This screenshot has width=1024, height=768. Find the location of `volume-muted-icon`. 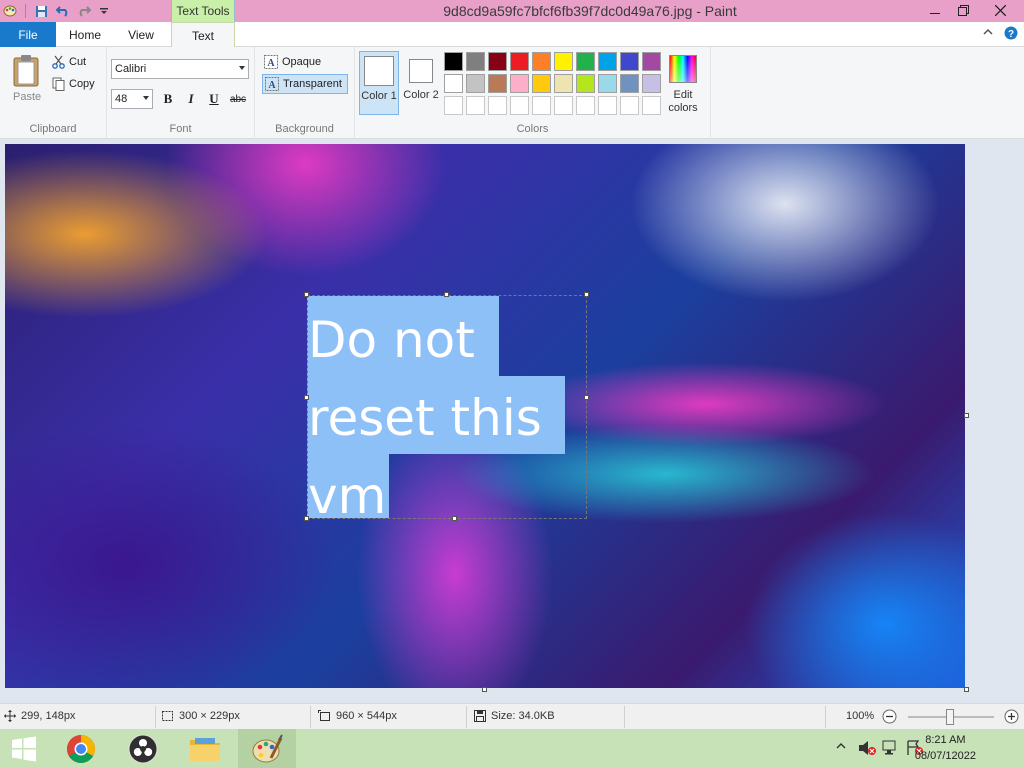

volume-muted-icon is located at coordinates (867, 749).